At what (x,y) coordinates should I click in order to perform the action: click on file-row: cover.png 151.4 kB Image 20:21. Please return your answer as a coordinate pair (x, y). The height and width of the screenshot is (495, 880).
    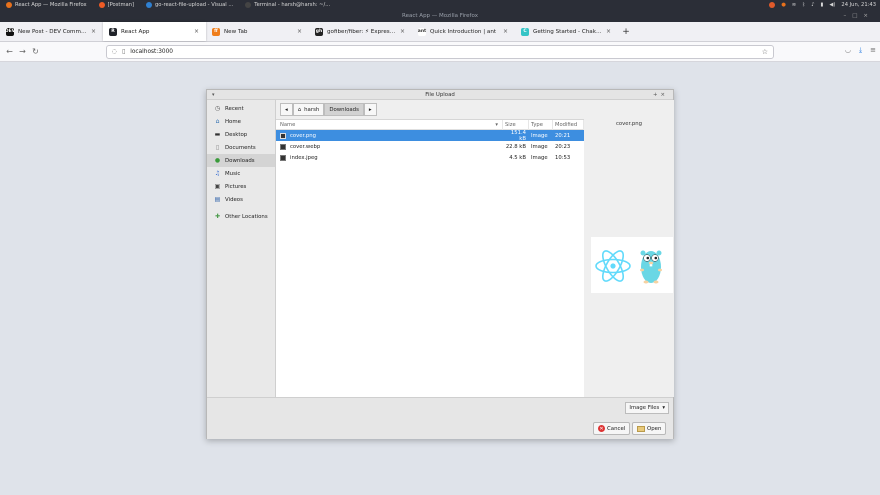
    Looking at the image, I should click on (430, 136).